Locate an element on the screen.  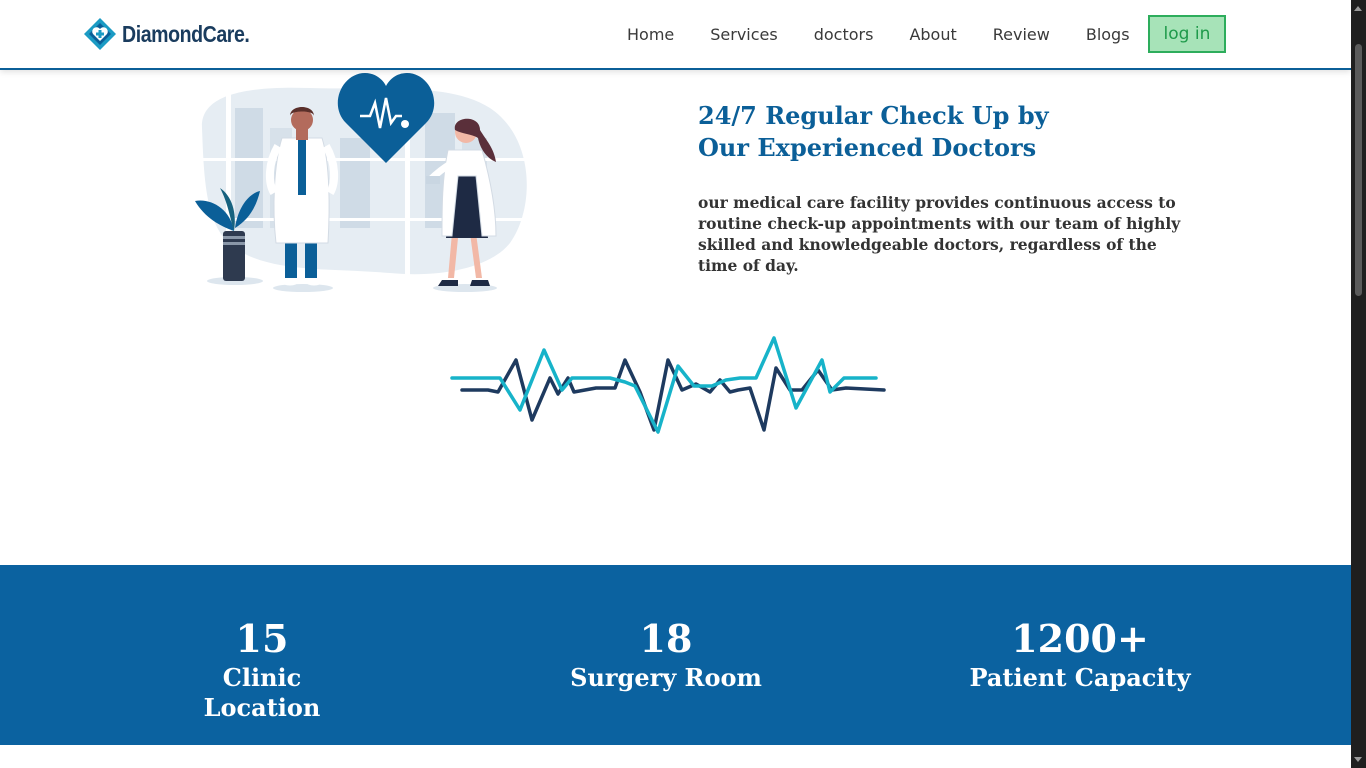
stat-label: Surgery Room is located at coordinates (666, 677).